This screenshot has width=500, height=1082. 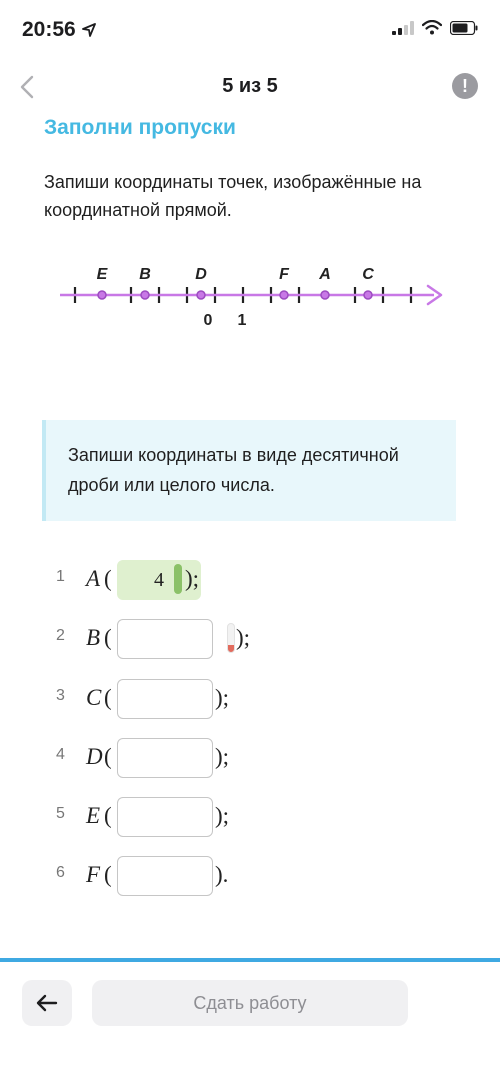 I want to click on point-label-d: D, so click(x=201, y=274).